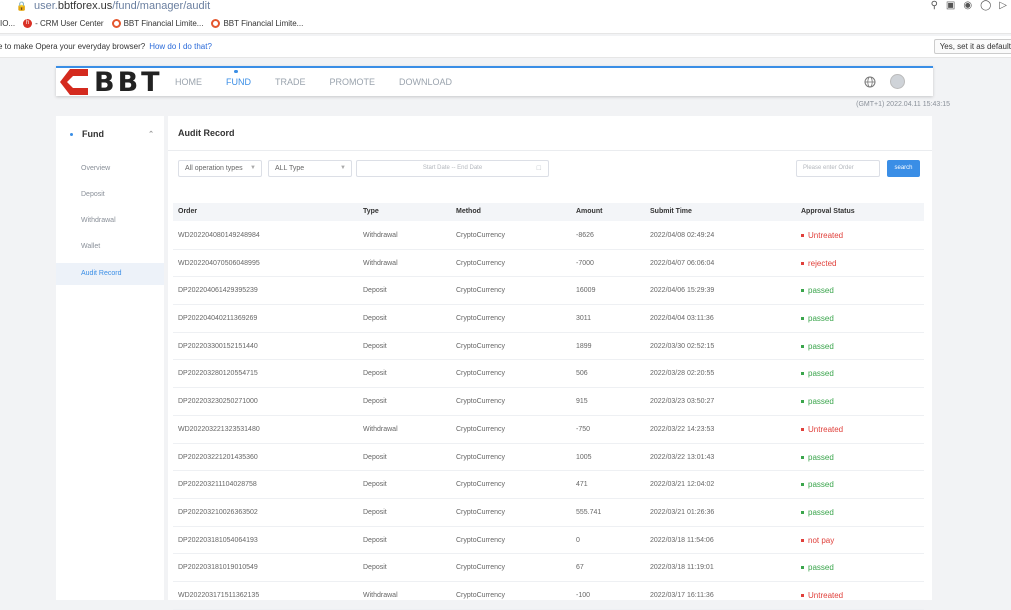 The image size is (1011, 610). What do you see at coordinates (582, 485) in the screenshot?
I see `cell-amount: 471` at bounding box center [582, 485].